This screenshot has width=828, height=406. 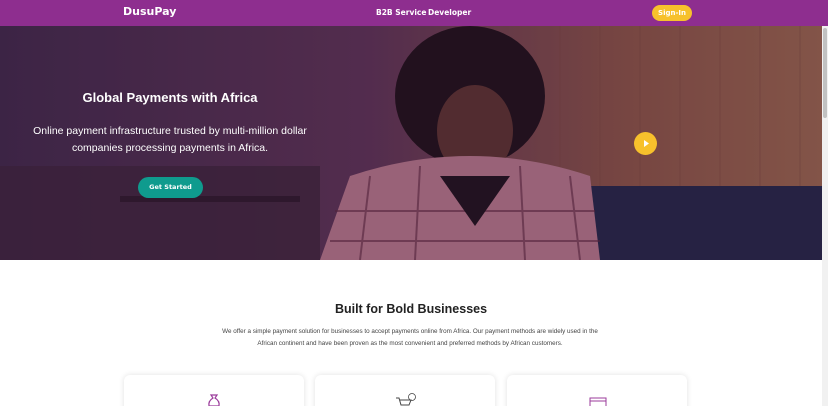 What do you see at coordinates (170, 187) in the screenshot?
I see `get-started-button: Get Started` at bounding box center [170, 187].